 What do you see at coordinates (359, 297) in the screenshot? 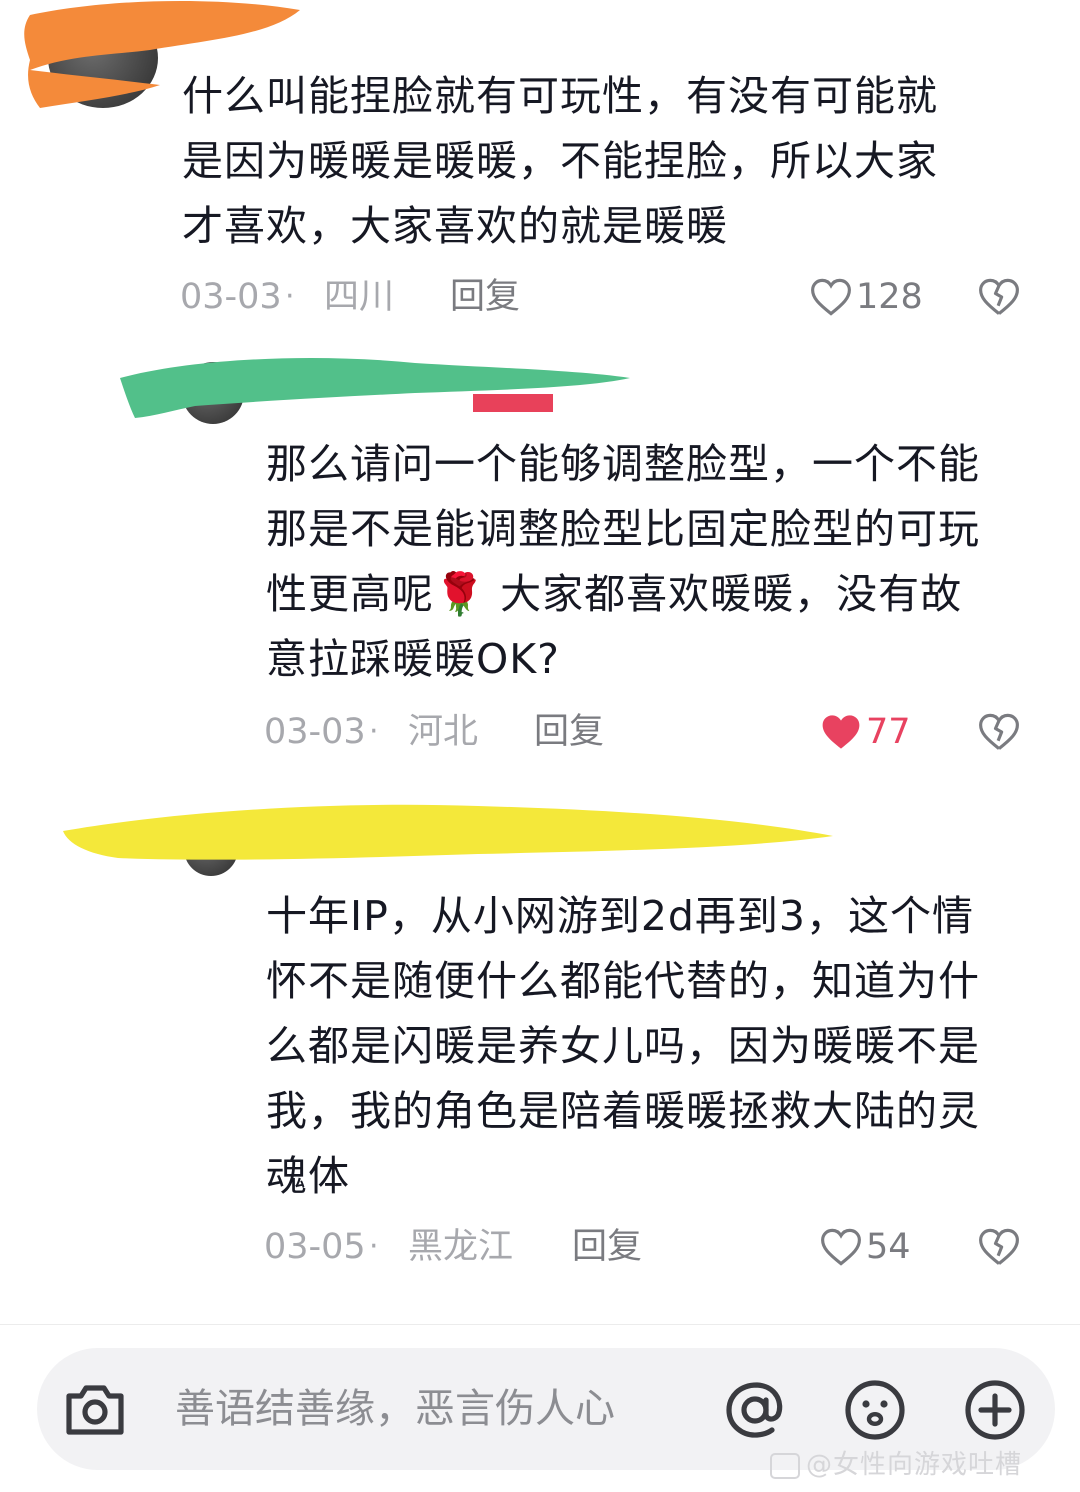
I see `comment-location: 四川` at bounding box center [359, 297].